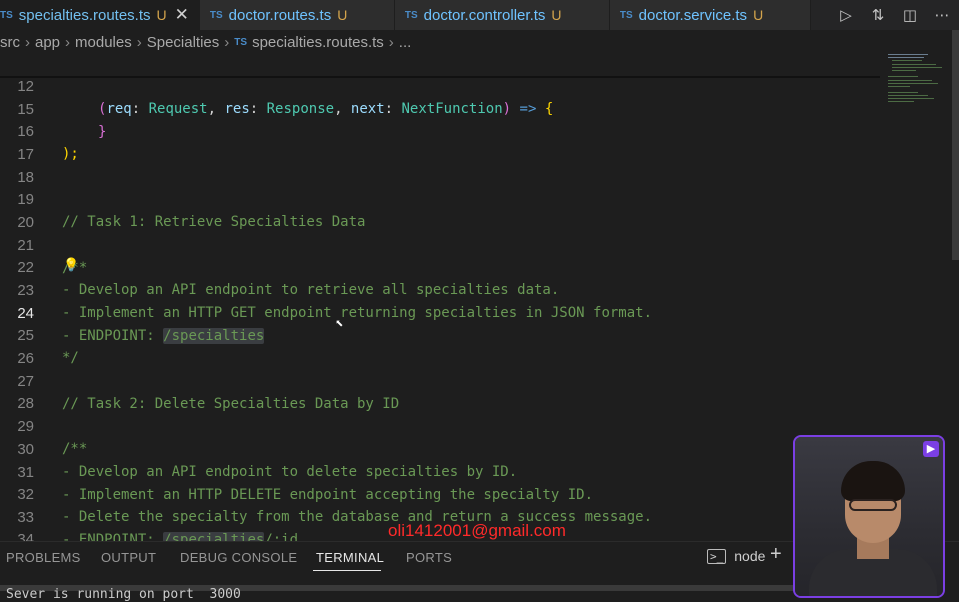 This screenshot has height=602, width=959. What do you see at coordinates (440, 165) in the screenshot?
I see `code-line: 18` at bounding box center [440, 165].